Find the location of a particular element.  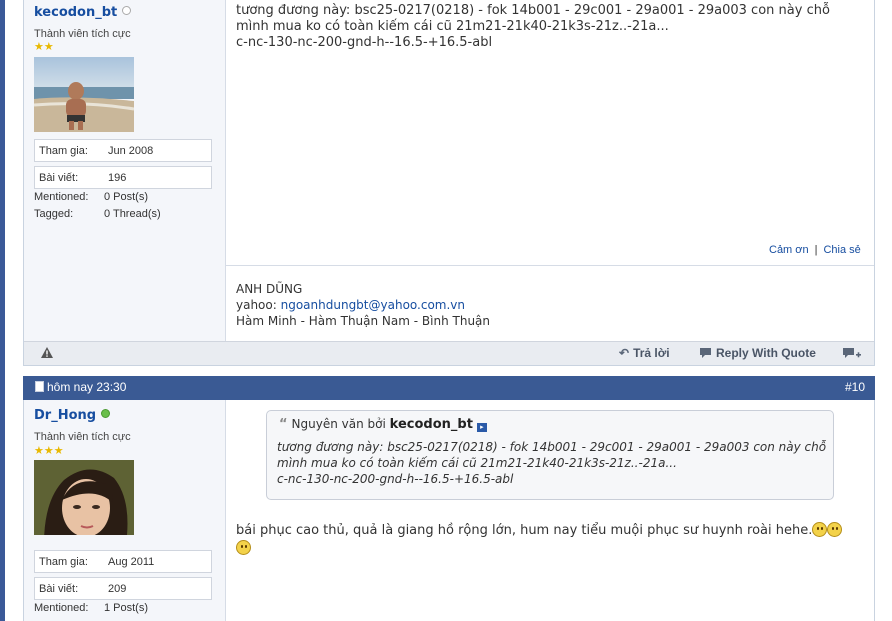

stat-label: Tagged: is located at coordinates (54, 214).